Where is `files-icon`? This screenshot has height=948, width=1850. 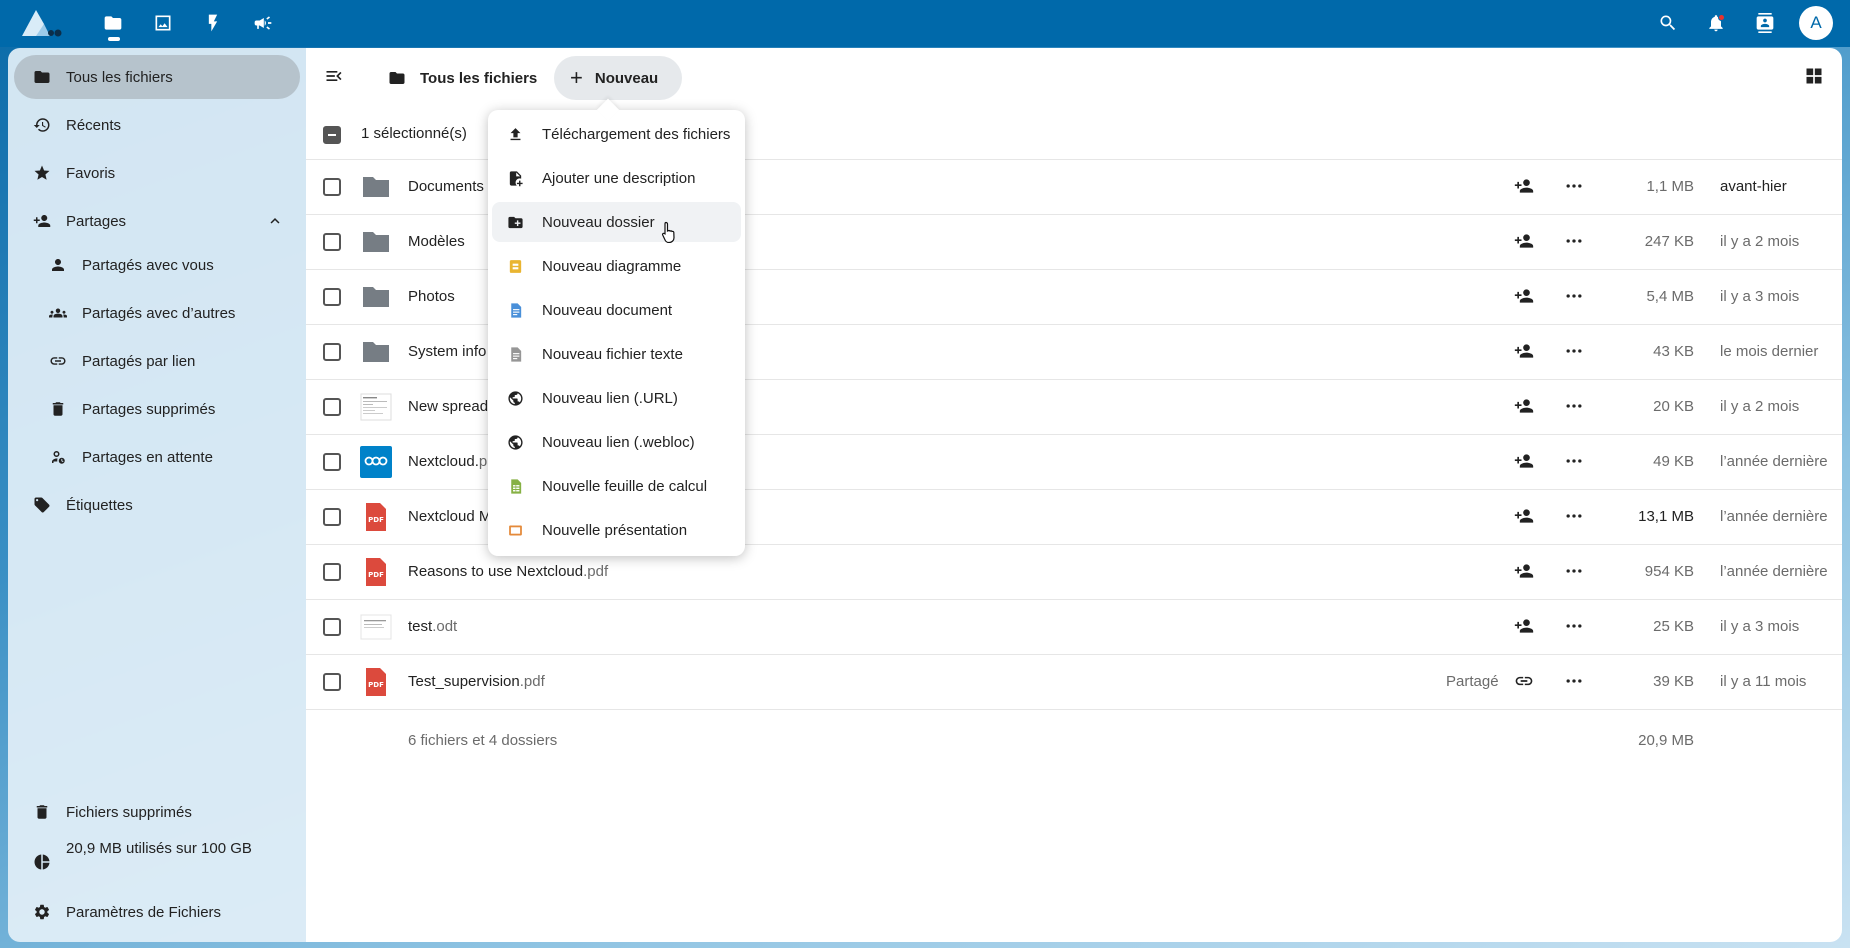
files-icon is located at coordinates (113, 23).